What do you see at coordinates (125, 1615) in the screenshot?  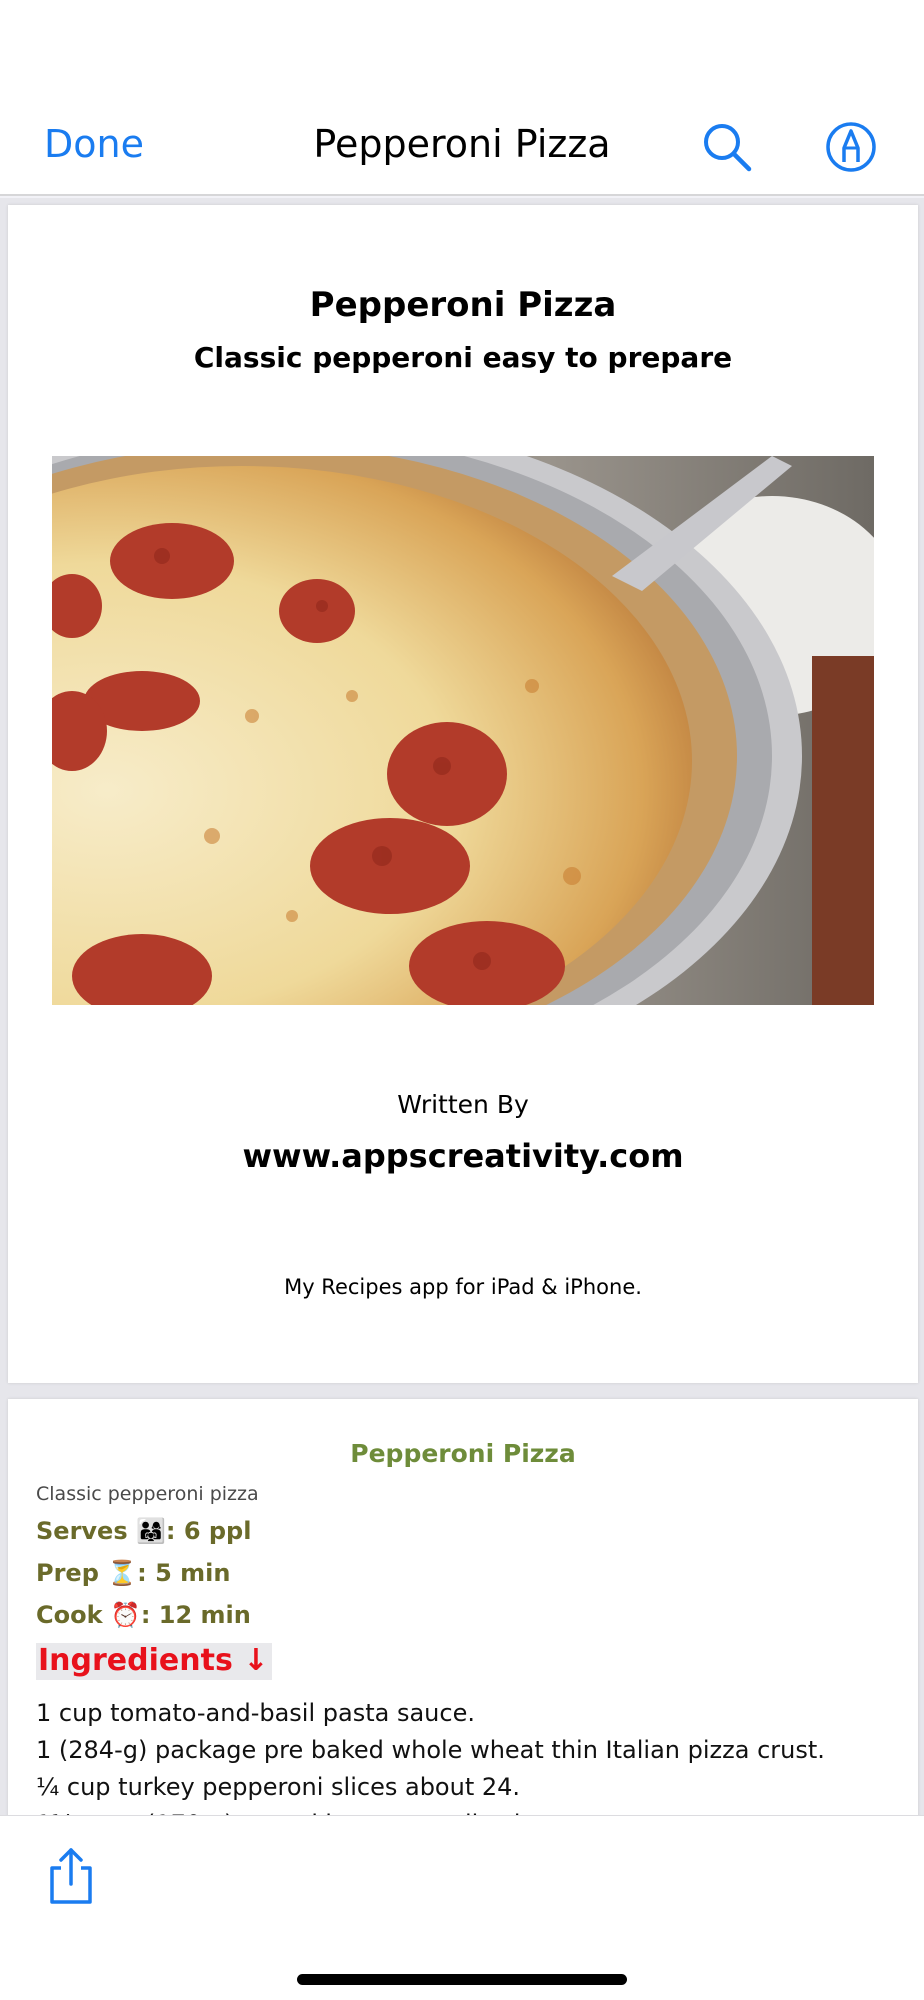 I see `alarm-clock-icon: ⏰` at bounding box center [125, 1615].